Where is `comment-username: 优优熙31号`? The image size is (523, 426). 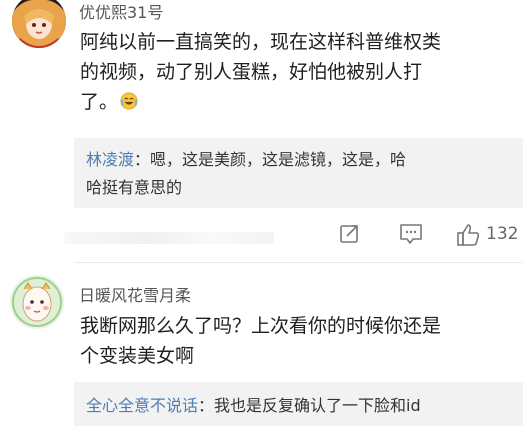
comment-username: 优优熙31号 is located at coordinates (121, 11).